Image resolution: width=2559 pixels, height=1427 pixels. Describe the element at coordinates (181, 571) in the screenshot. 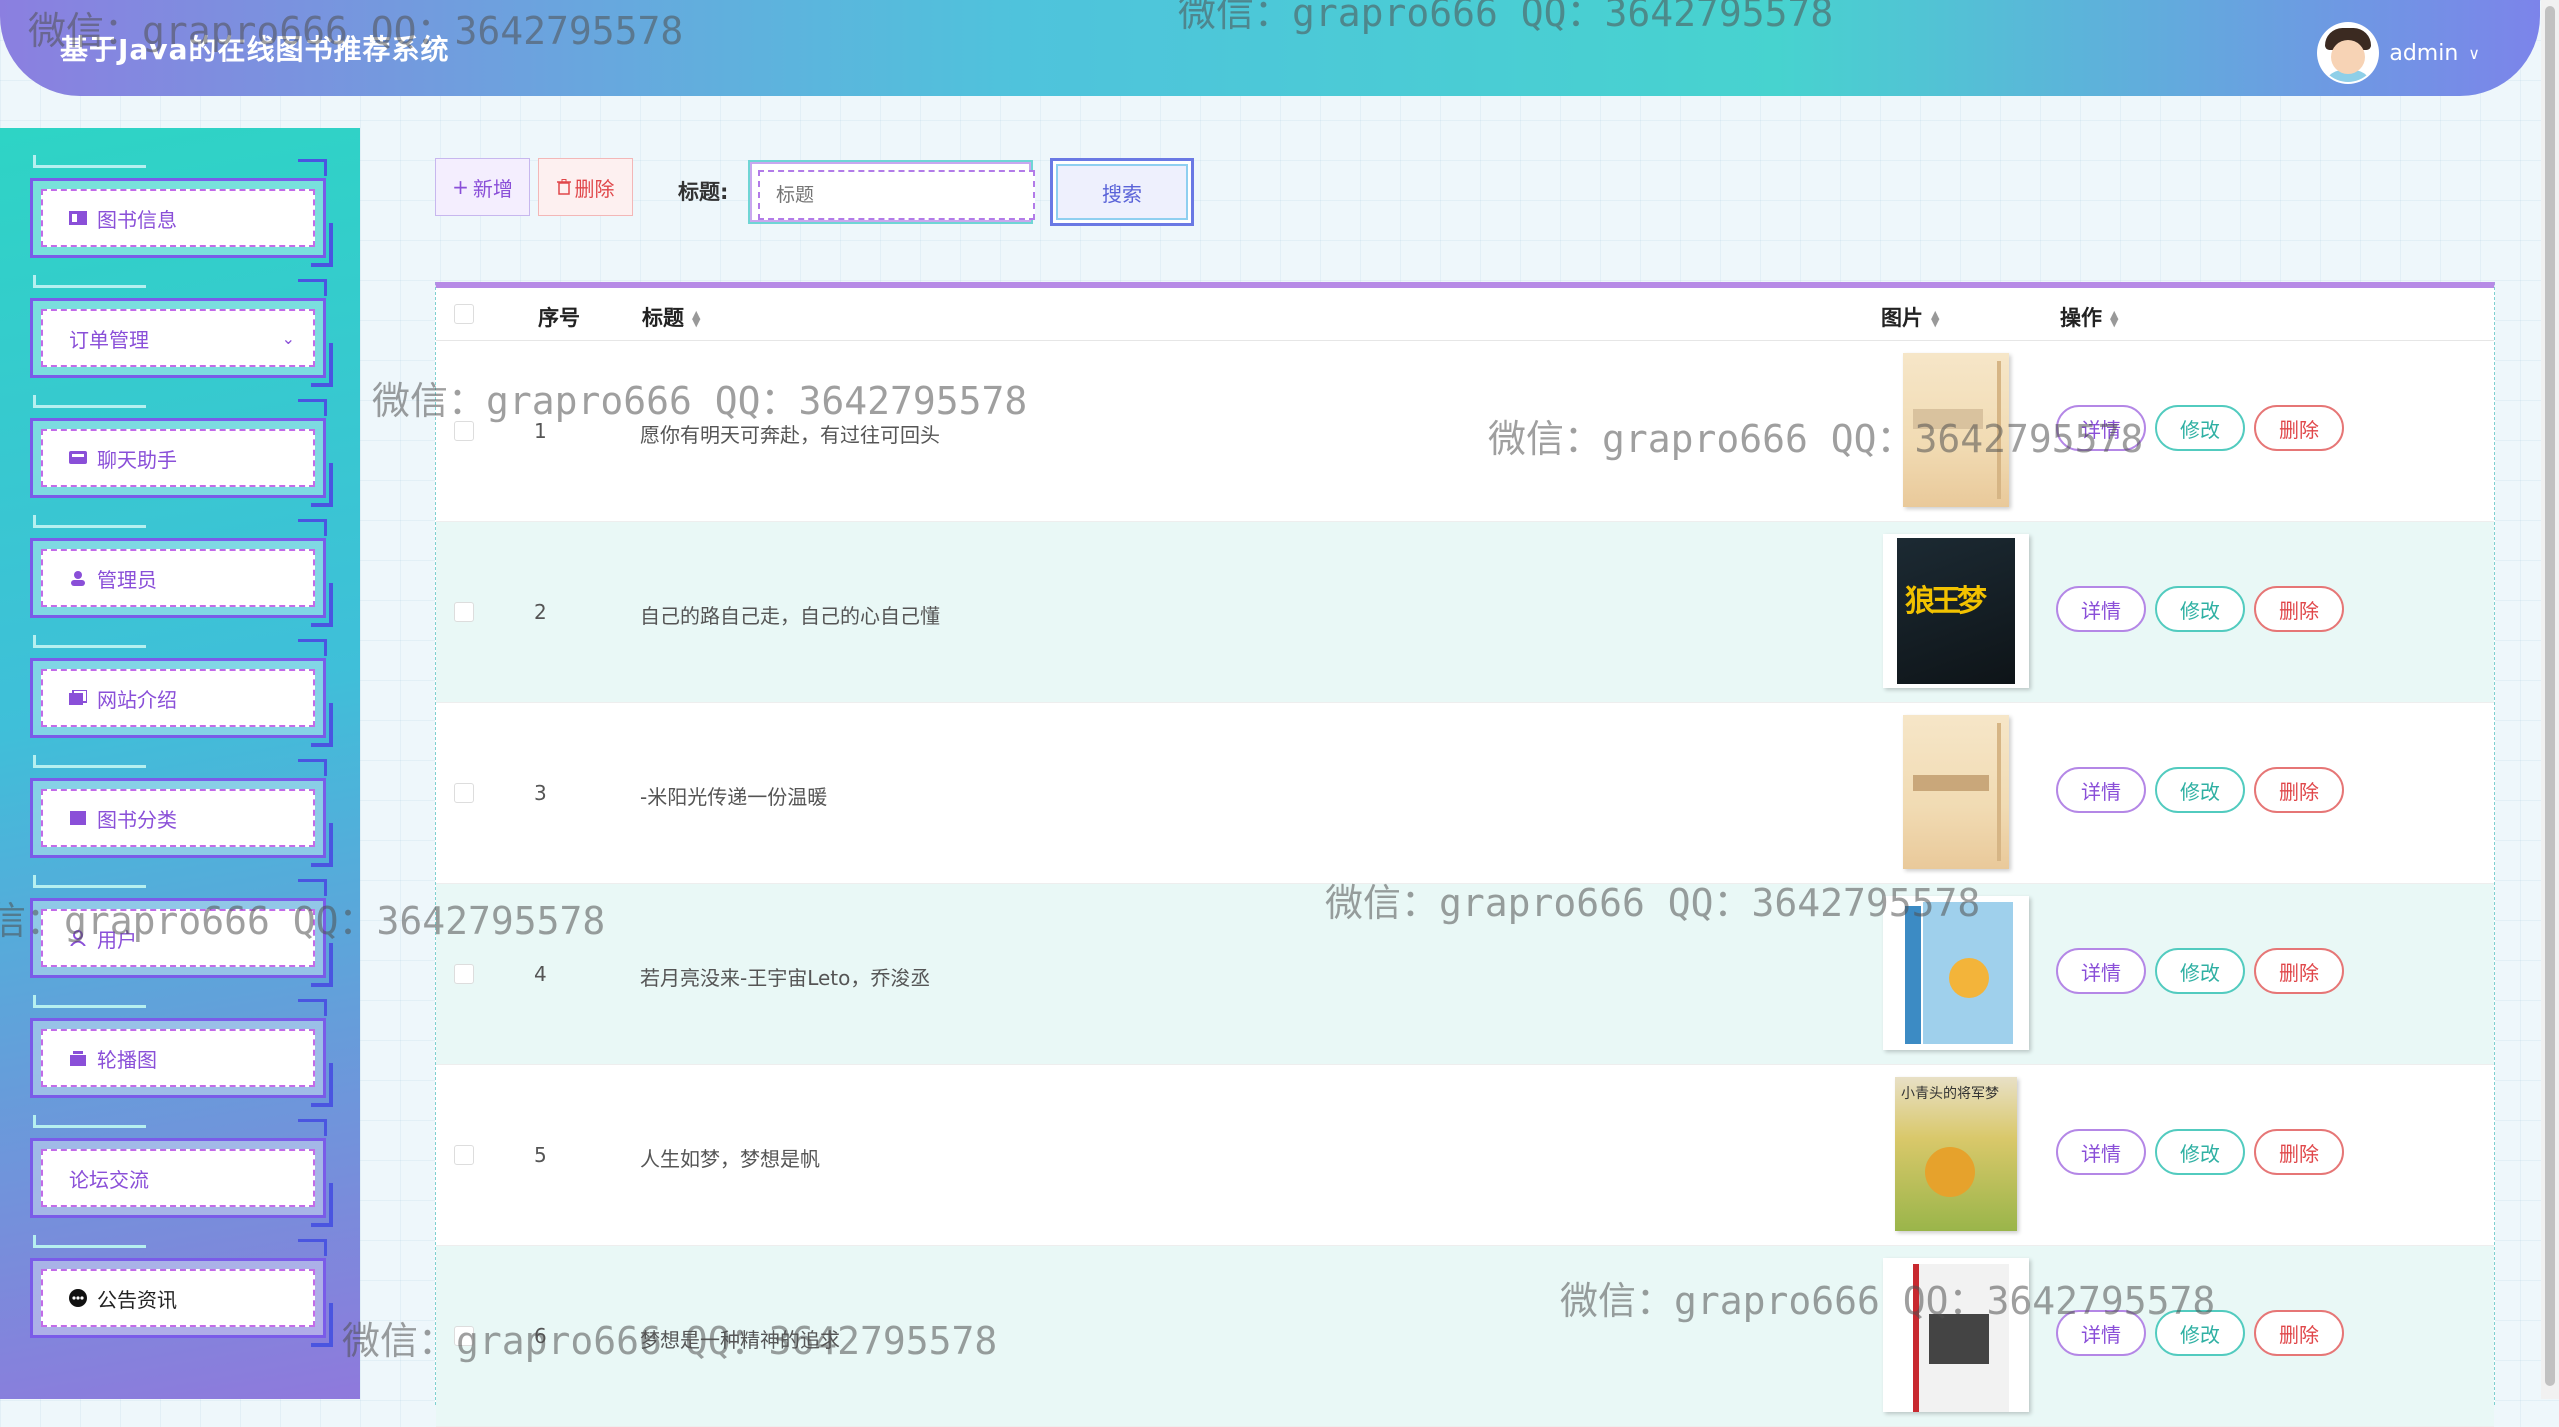

I see `sidebar-item-admin: 管理员` at that location.